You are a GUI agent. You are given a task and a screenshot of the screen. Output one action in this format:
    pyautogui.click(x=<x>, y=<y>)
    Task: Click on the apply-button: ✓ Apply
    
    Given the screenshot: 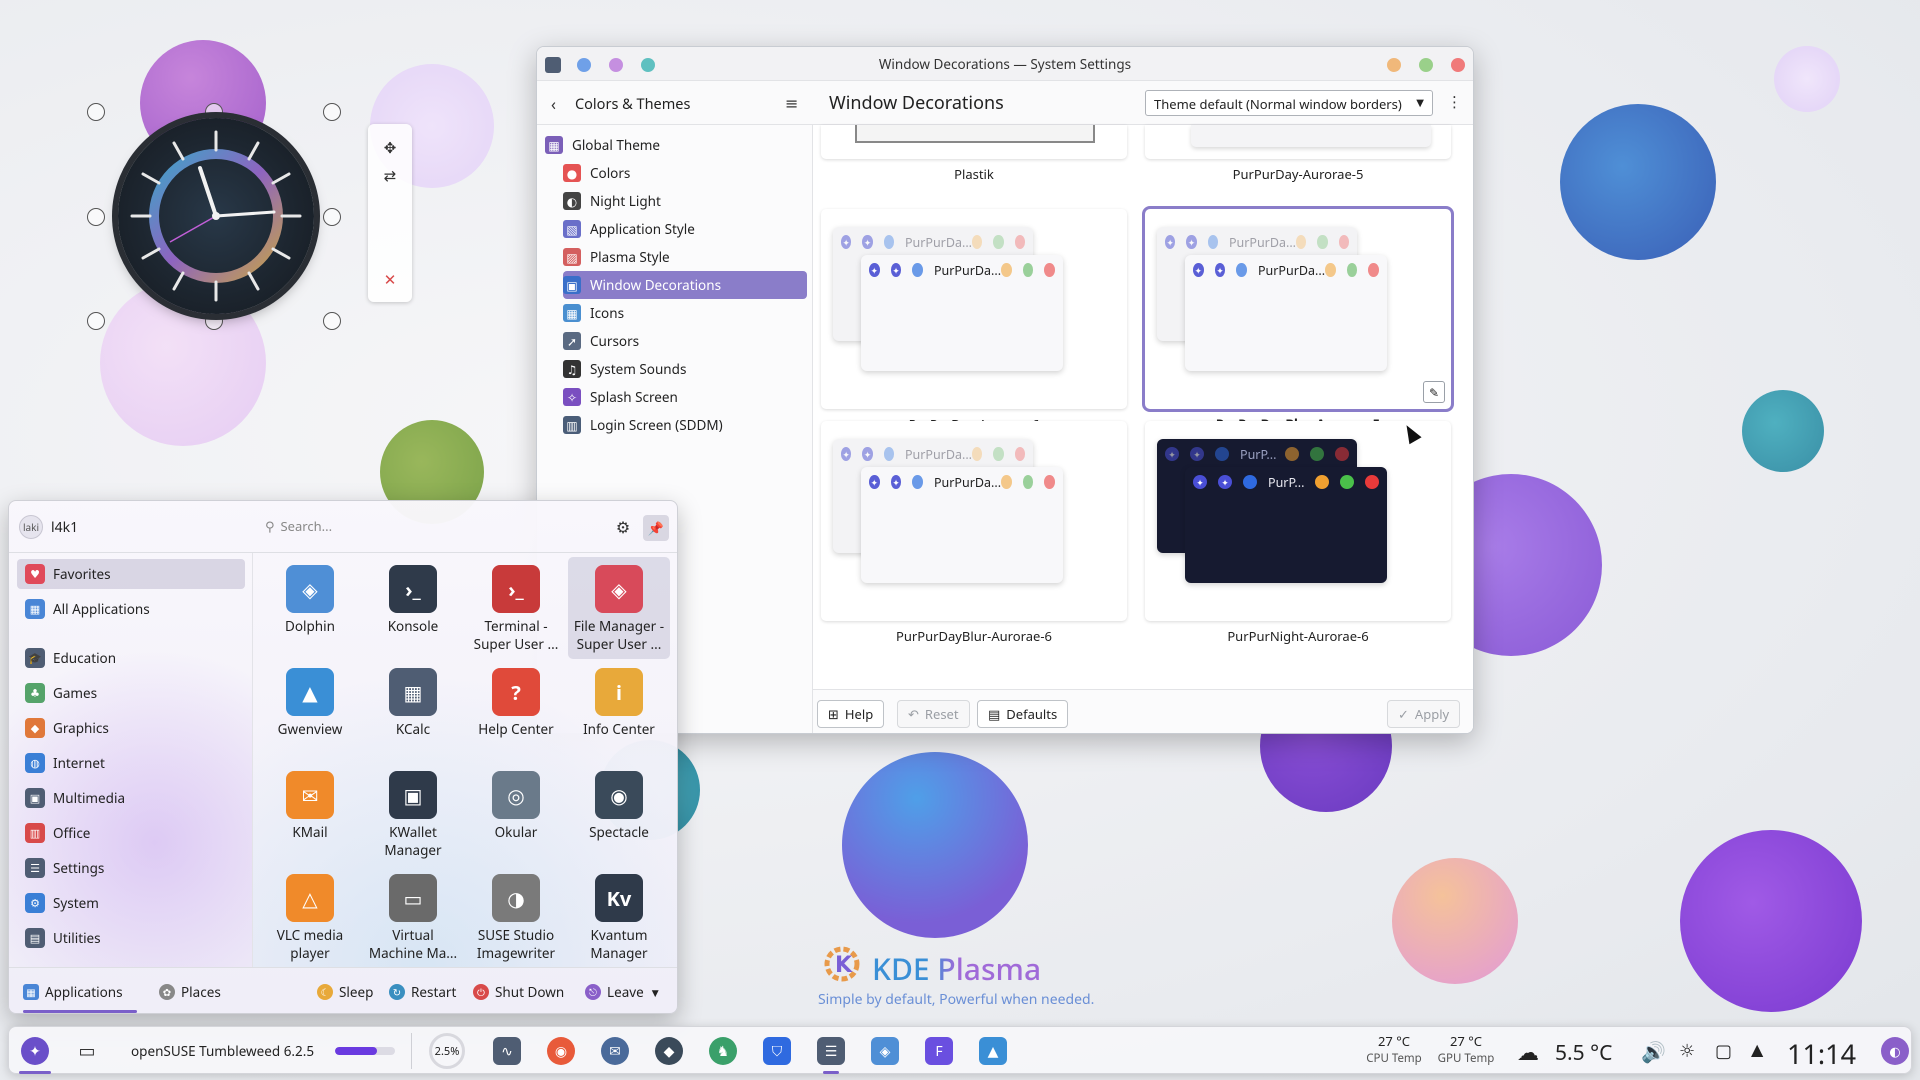 What is the action you would take?
    pyautogui.click(x=1424, y=714)
    